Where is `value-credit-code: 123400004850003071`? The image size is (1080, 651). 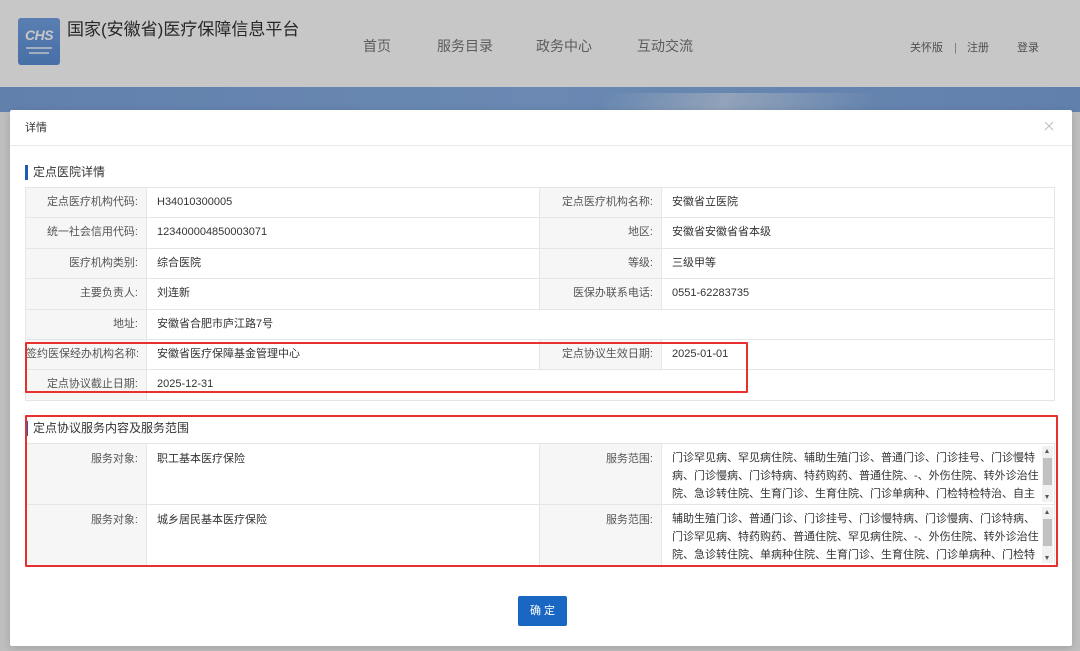 value-credit-code: 123400004850003071 is located at coordinates (343, 233).